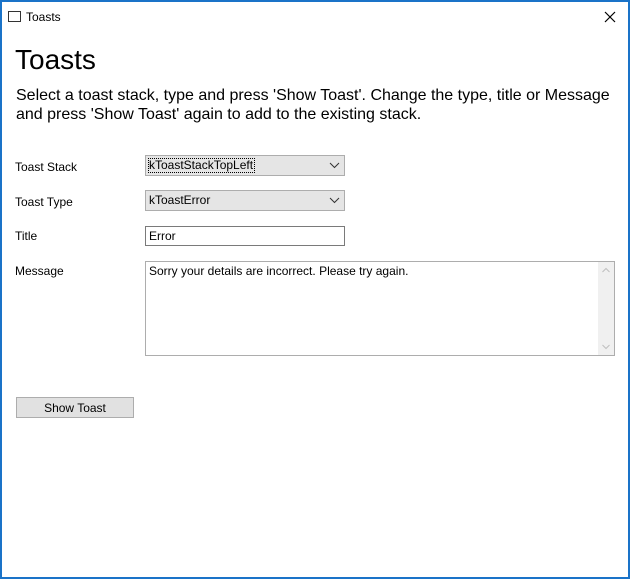 This screenshot has height=579, width=630. What do you see at coordinates (606, 308) in the screenshot?
I see `vertical-scrollbar` at bounding box center [606, 308].